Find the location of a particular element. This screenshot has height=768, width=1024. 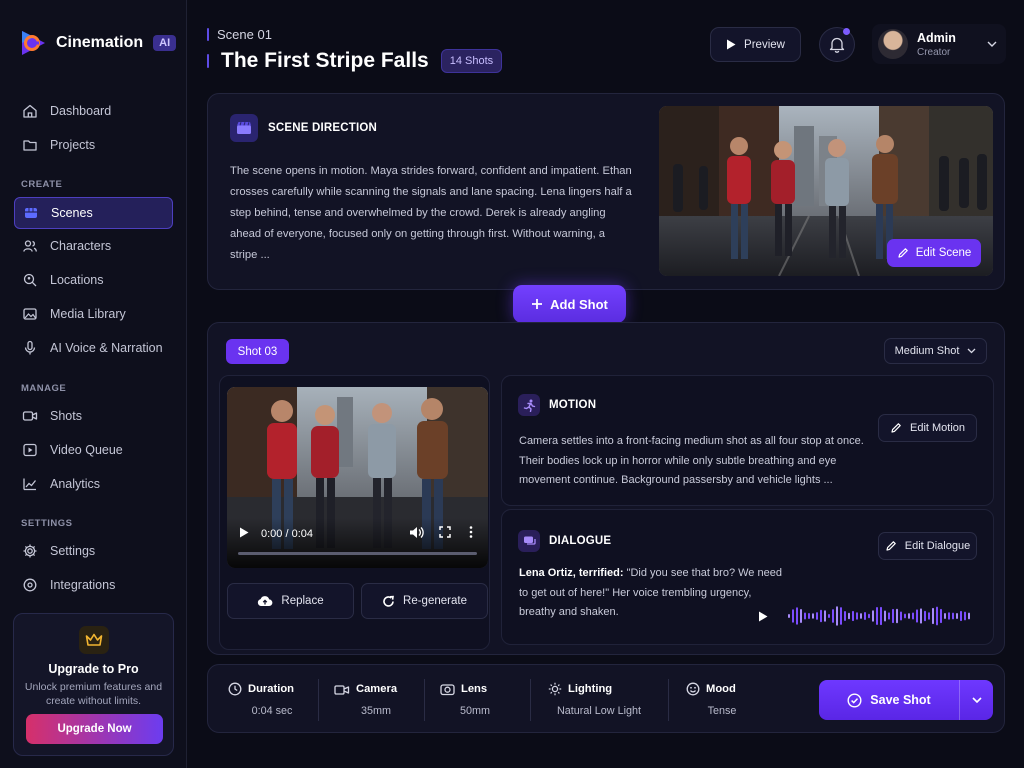

property-label: Camera is located at coordinates (377, 689).